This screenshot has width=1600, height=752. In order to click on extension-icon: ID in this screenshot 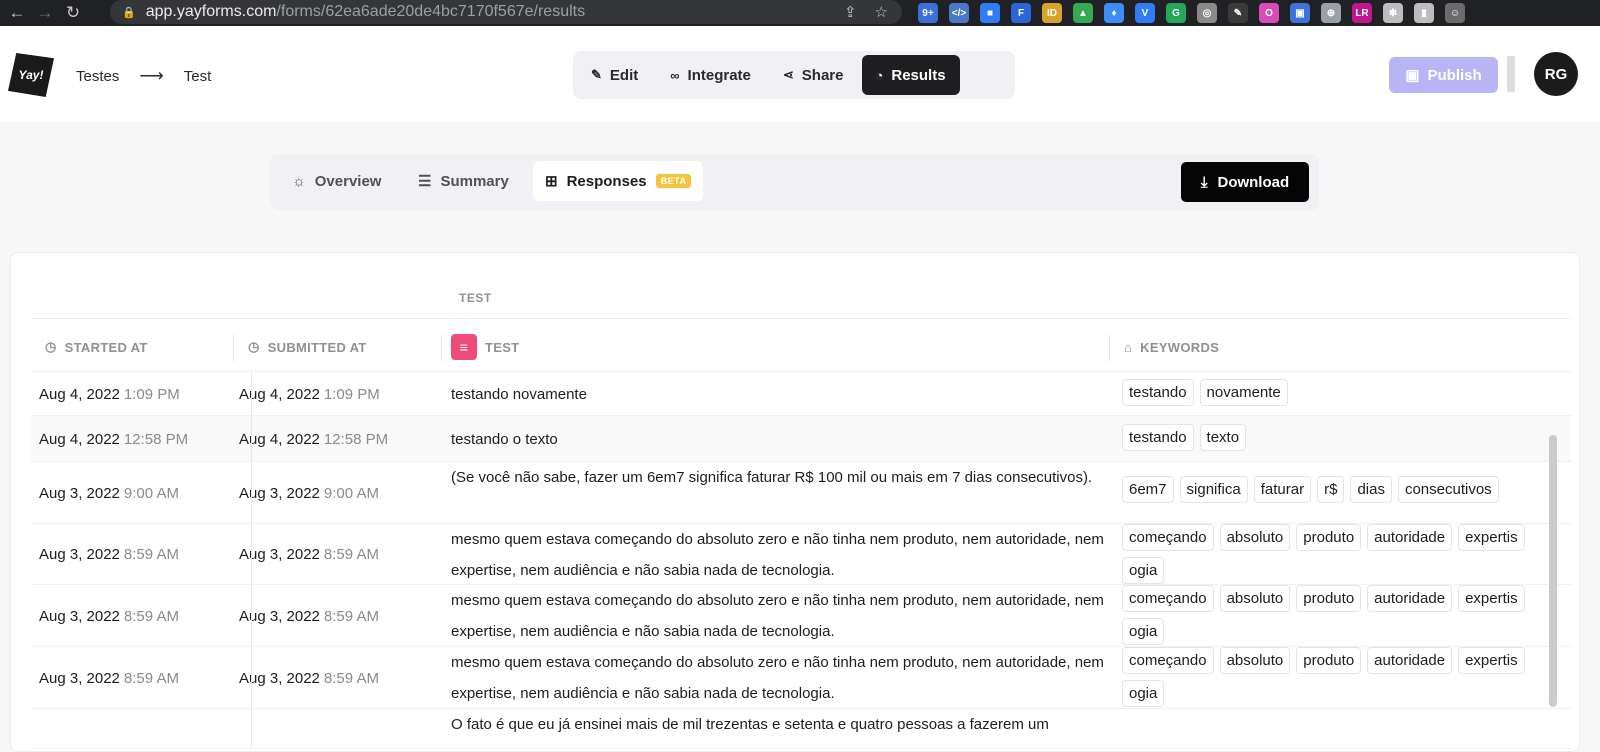, I will do `click(1052, 13)`.